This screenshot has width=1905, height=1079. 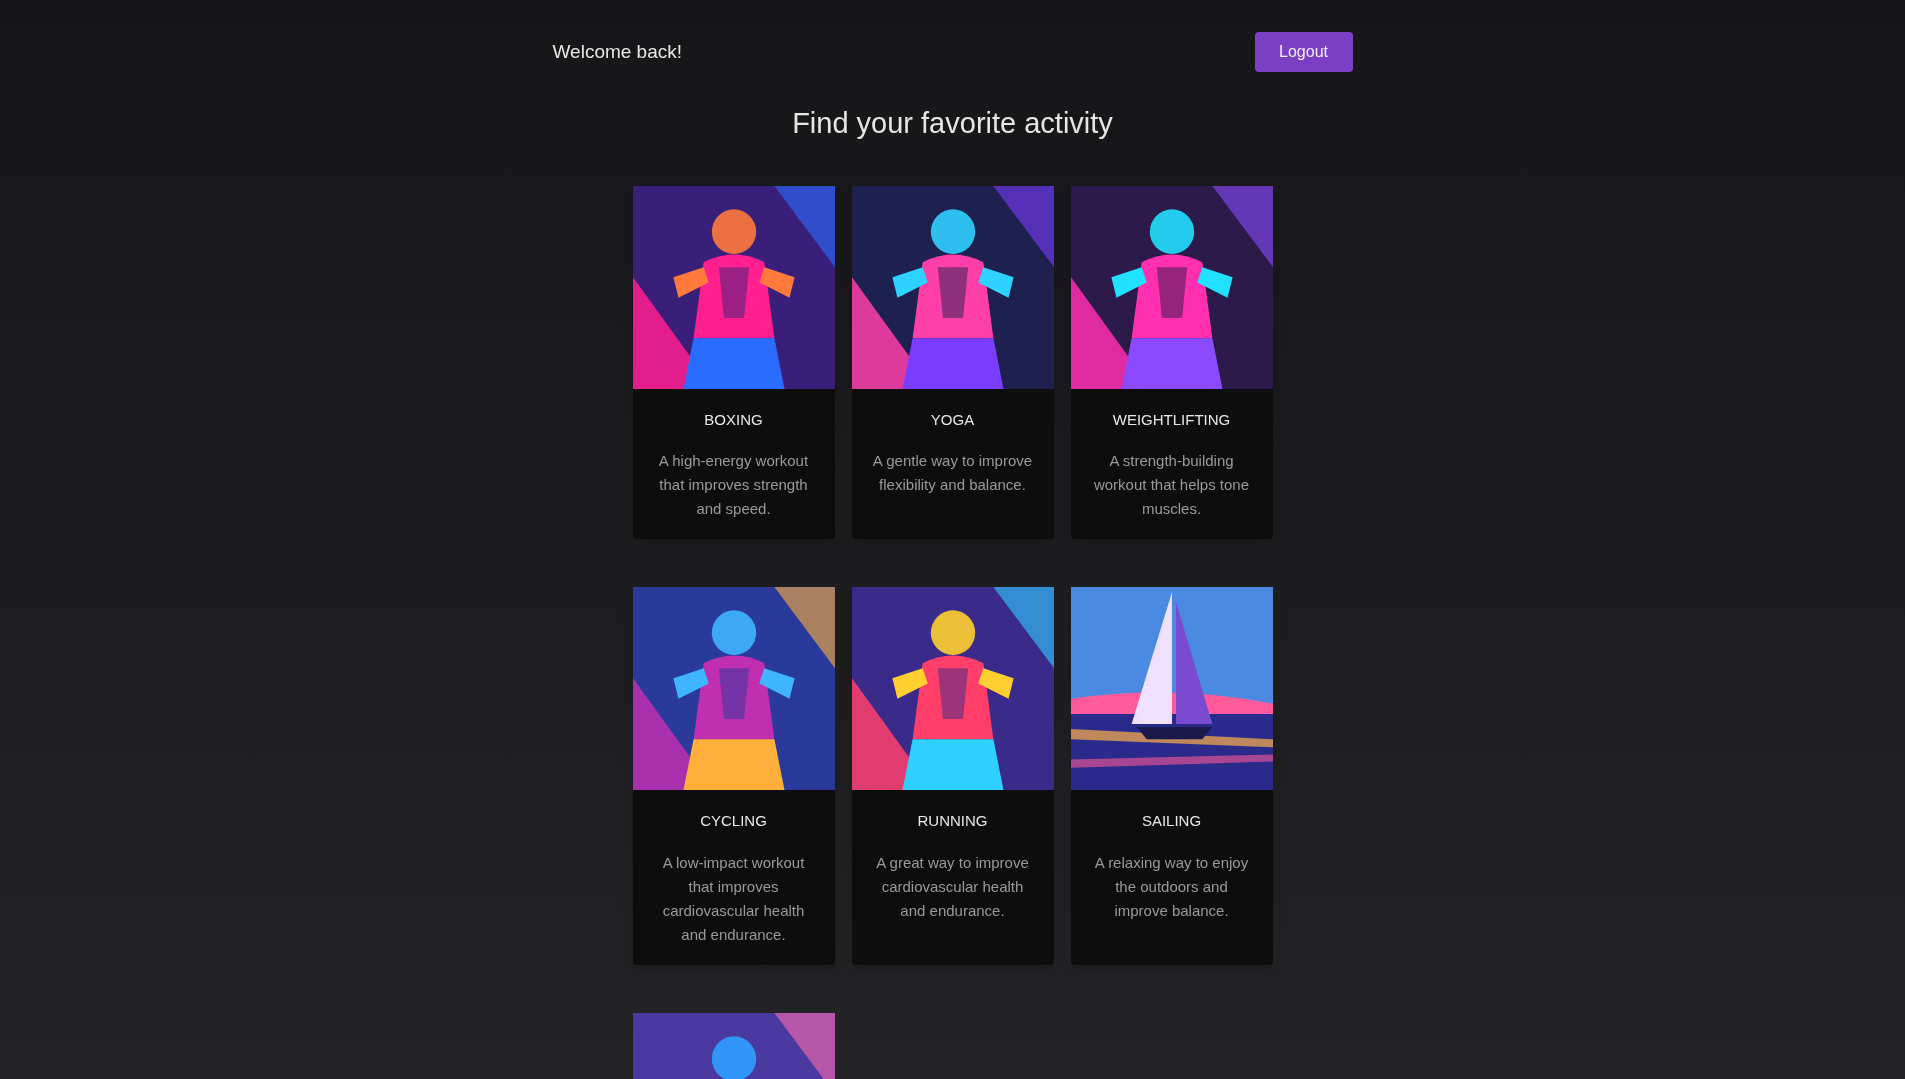 What do you see at coordinates (1171, 886) in the screenshot?
I see `activity-description: A relaxing way to enjoy the outdoors and improve balance.` at bounding box center [1171, 886].